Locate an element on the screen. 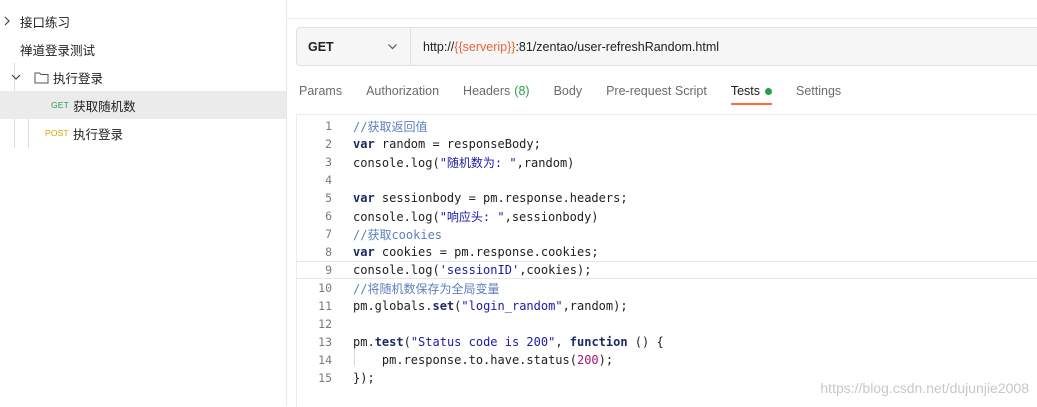 The width and height of the screenshot is (1037, 407). tab-headers: Headers (8) is located at coordinates (496, 91).